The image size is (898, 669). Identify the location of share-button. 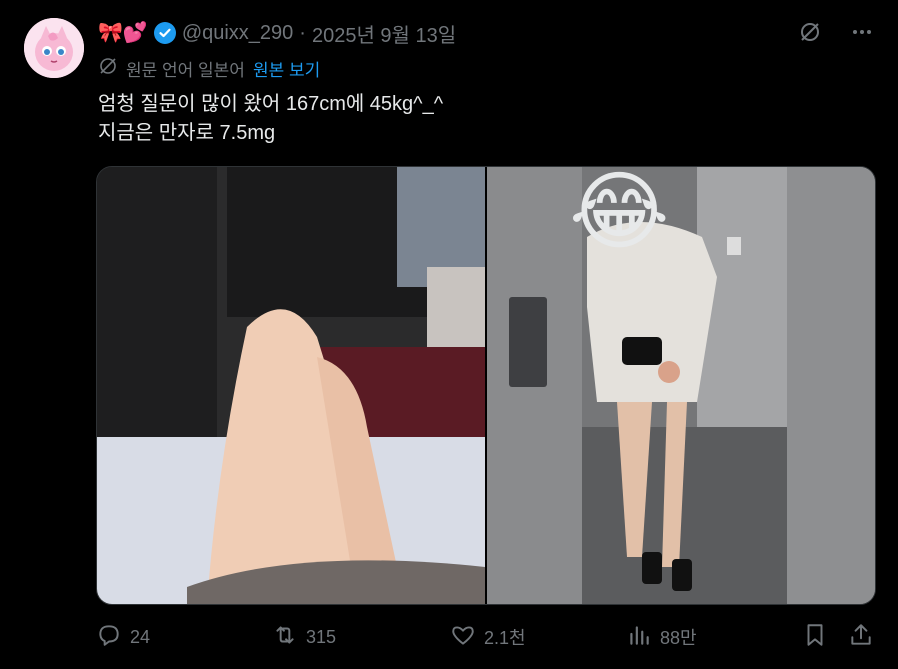
(861, 637).